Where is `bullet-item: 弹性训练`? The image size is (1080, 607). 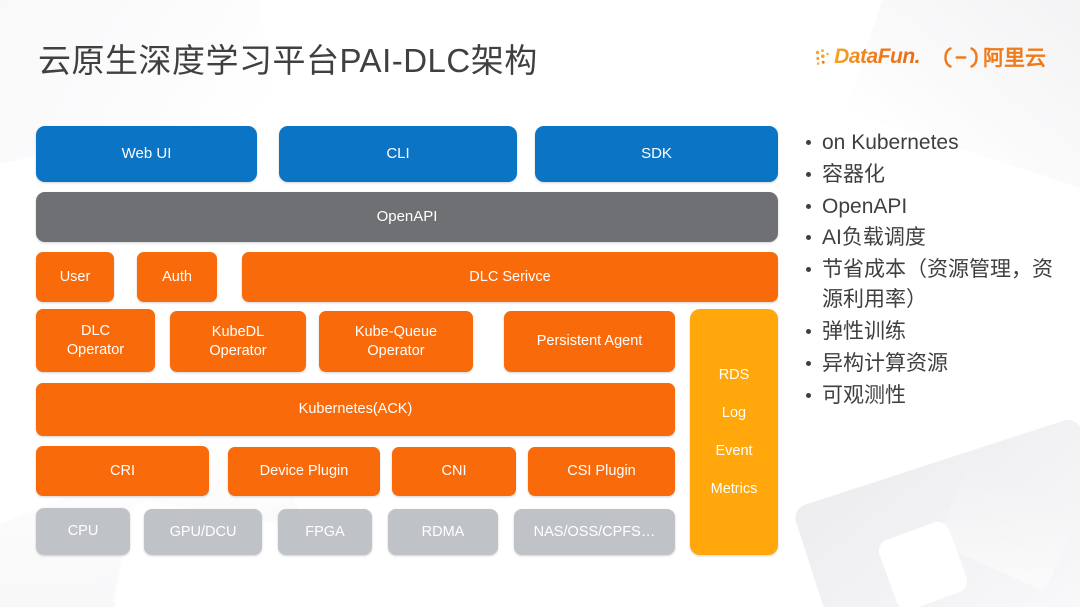
bullet-item: 弹性训练 is located at coordinates (935, 332).